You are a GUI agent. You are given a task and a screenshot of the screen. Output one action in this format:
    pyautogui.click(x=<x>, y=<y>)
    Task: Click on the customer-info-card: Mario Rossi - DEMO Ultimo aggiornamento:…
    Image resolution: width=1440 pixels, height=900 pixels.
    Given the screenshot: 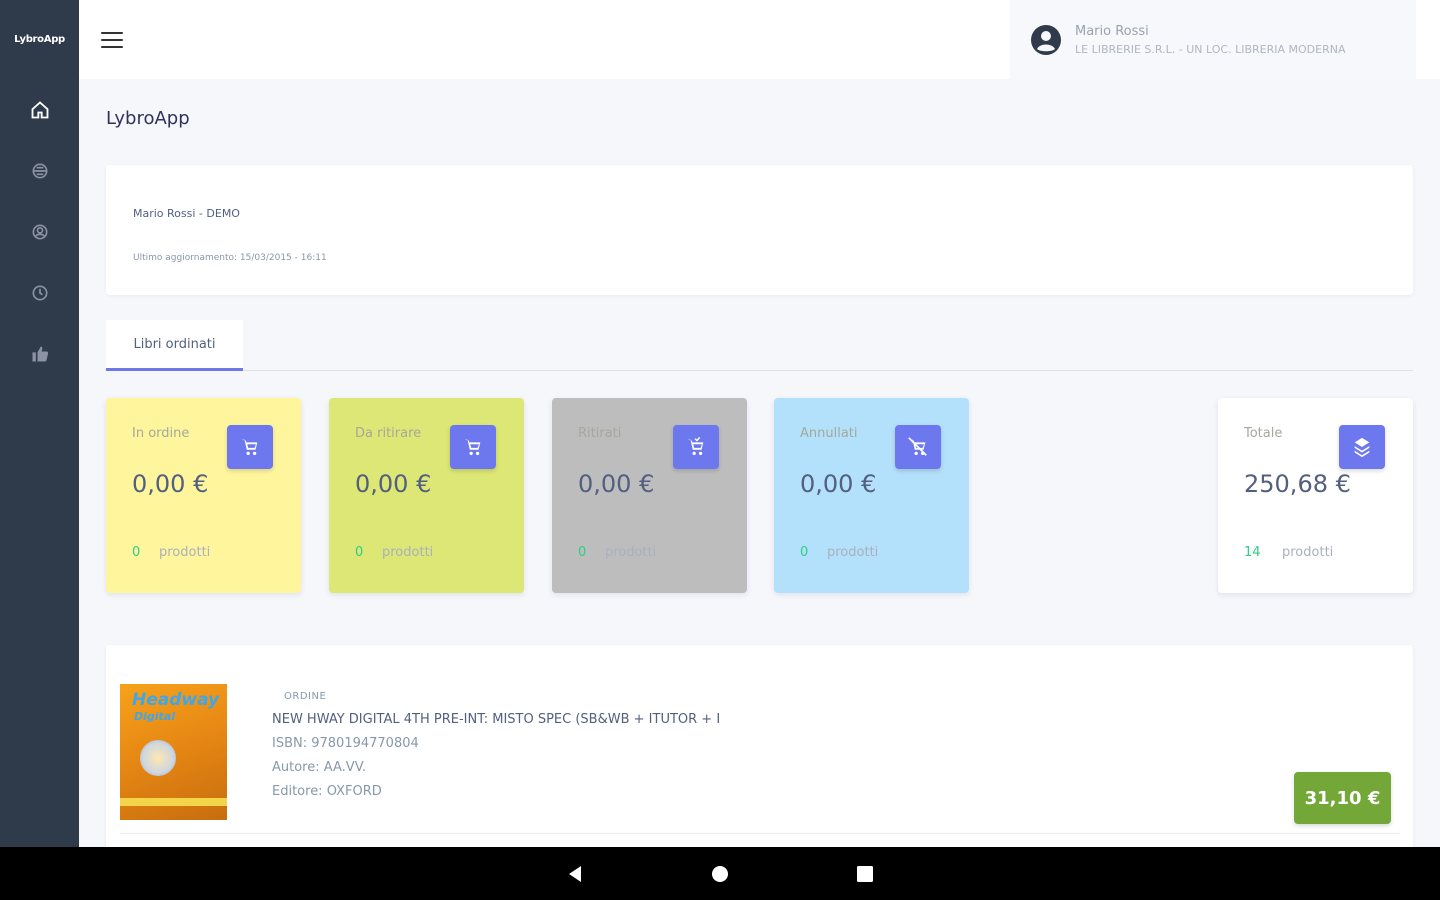 What is the action you would take?
    pyautogui.click(x=759, y=230)
    